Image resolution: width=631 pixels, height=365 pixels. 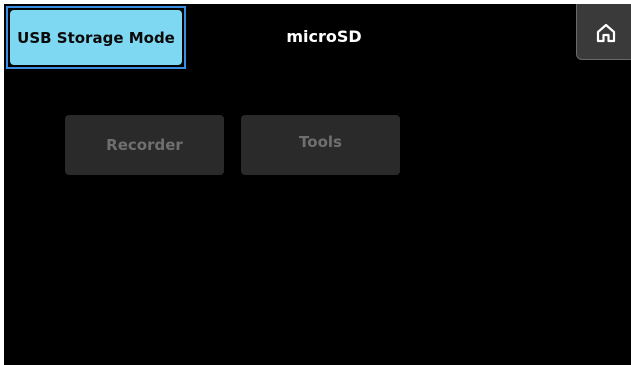 What do you see at coordinates (324, 36) in the screenshot?
I see `page-title: microSD` at bounding box center [324, 36].